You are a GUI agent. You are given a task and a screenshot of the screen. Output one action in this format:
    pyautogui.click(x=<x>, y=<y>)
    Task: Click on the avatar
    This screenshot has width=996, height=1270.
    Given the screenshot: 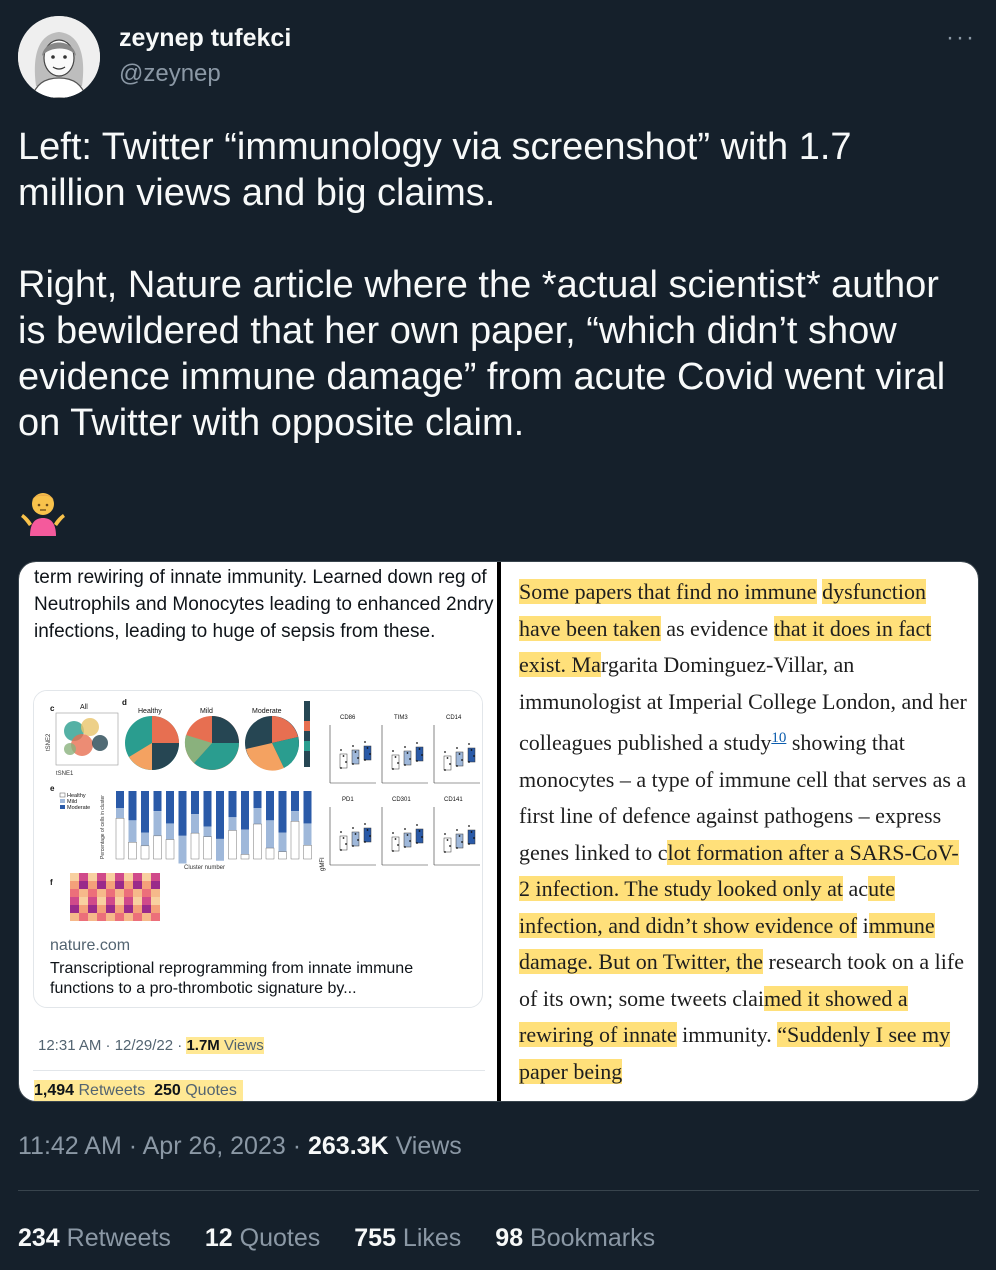 What is the action you would take?
    pyautogui.click(x=59, y=57)
    